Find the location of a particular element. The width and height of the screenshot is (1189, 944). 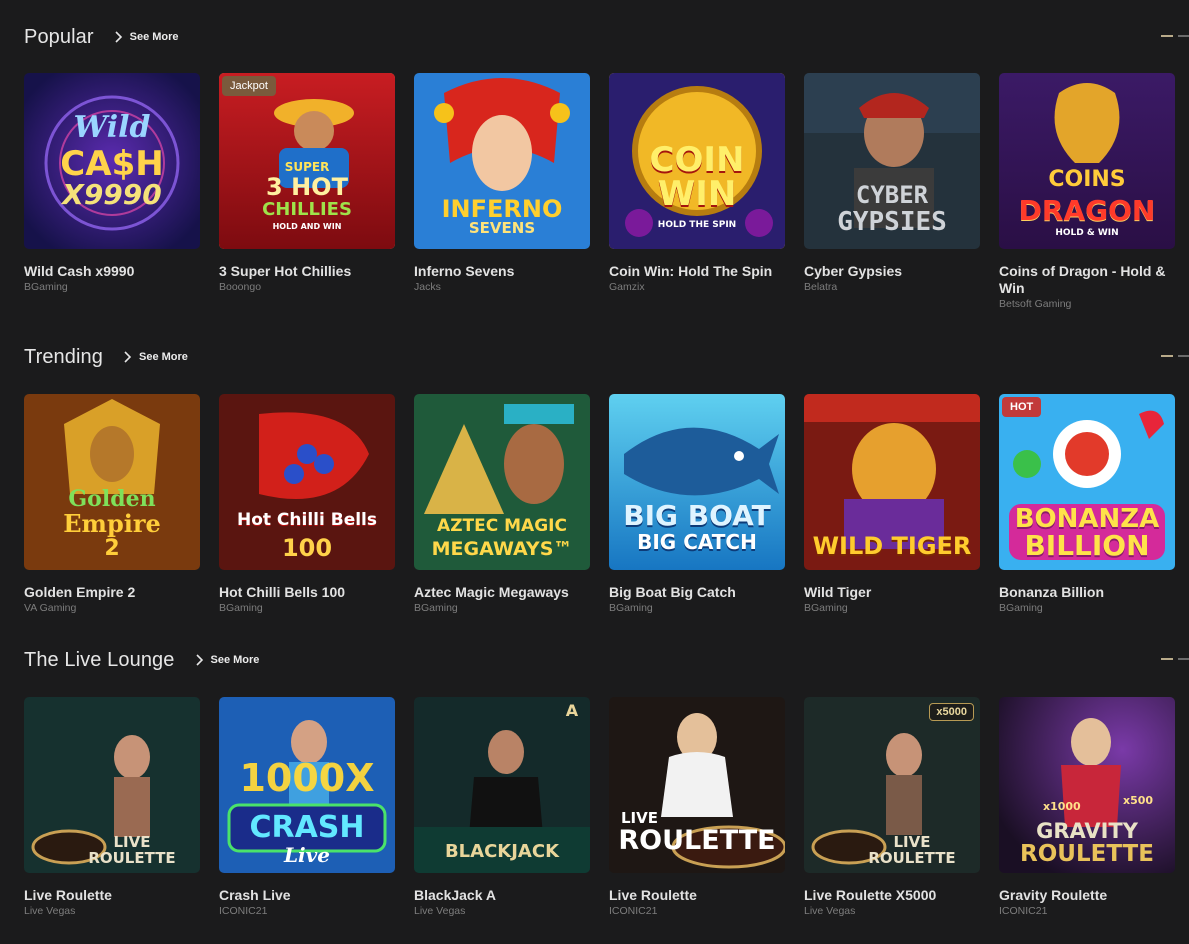

game-title: Cyber Gypsies is located at coordinates (892, 271).